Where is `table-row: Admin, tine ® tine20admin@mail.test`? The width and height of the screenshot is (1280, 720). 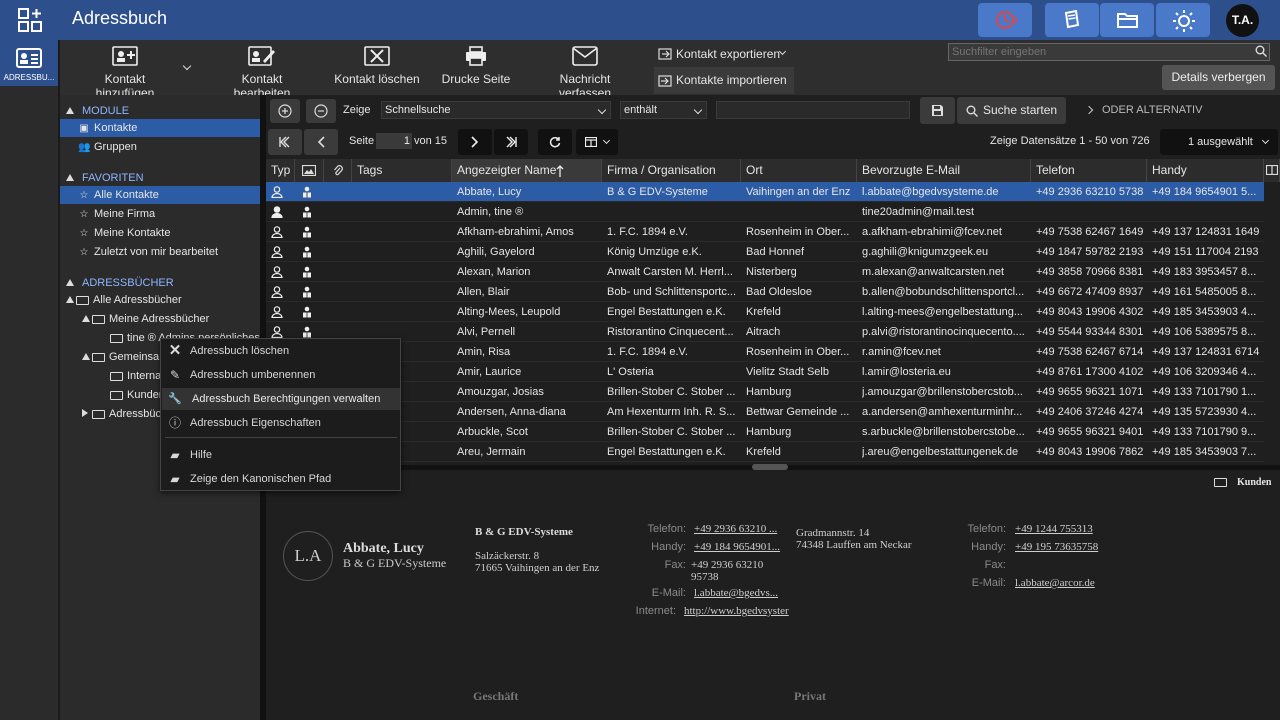
table-row: Admin, tine ® tine20admin@mail.test is located at coordinates (765, 212).